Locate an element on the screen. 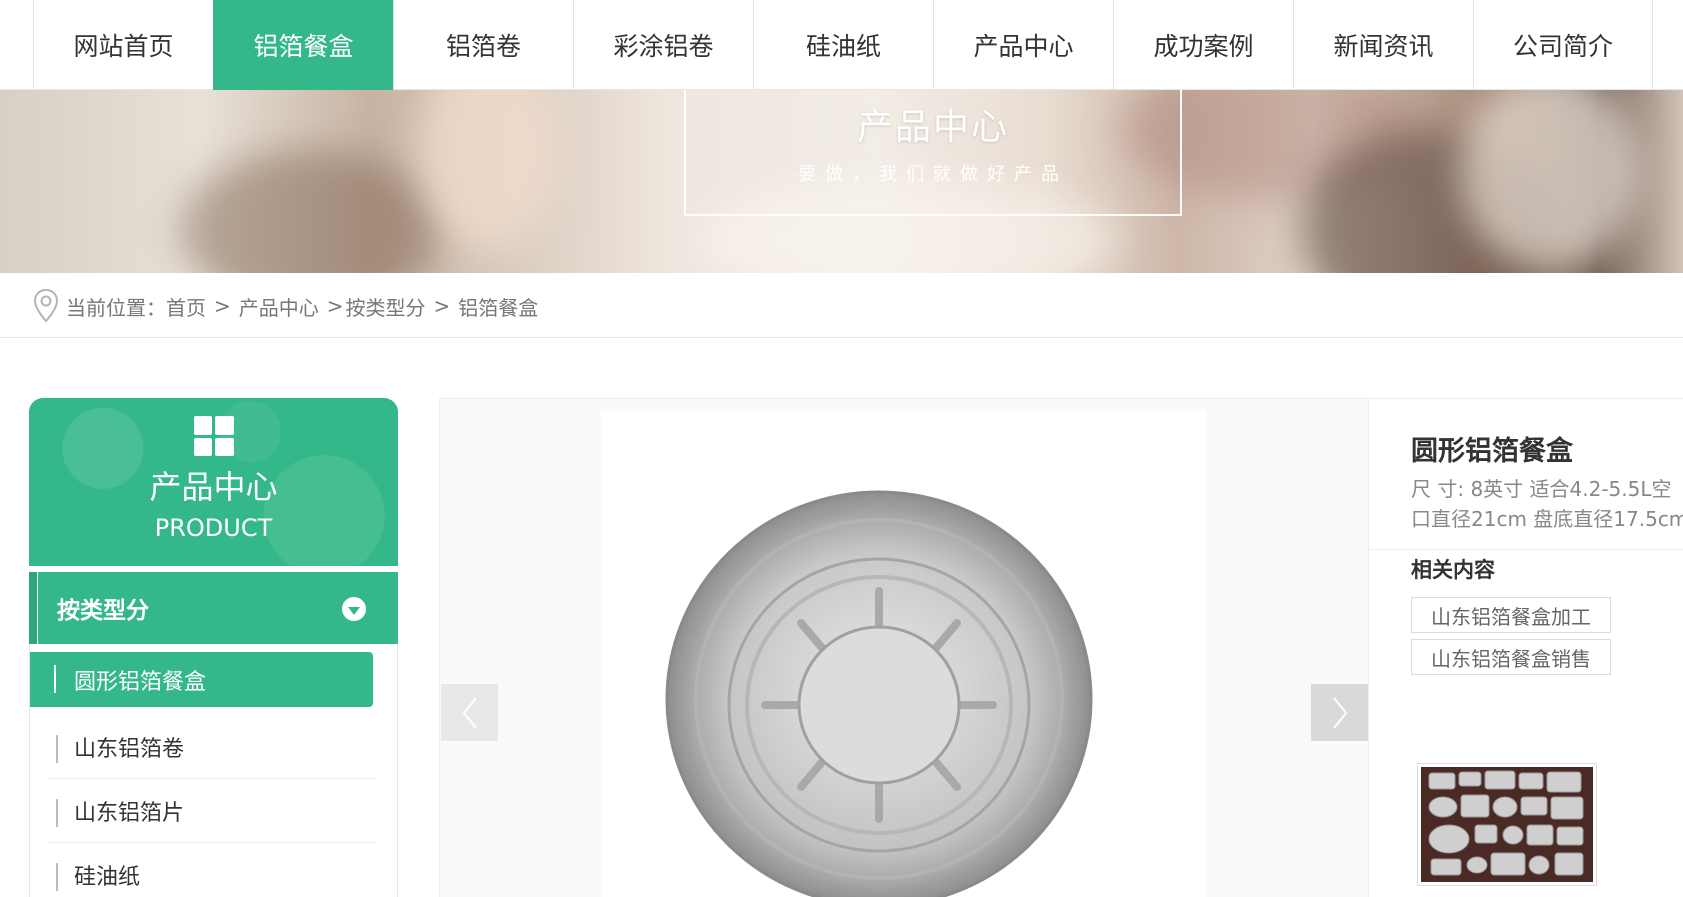  sidebar-item-silicone-paper: 硅油纸 is located at coordinates (211, 870).